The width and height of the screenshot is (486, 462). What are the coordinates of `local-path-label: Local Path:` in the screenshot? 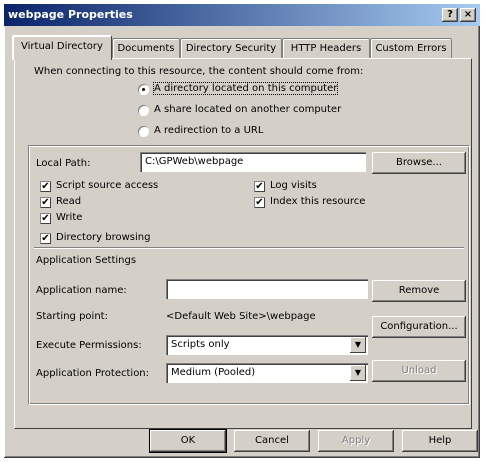 It's located at (63, 163).